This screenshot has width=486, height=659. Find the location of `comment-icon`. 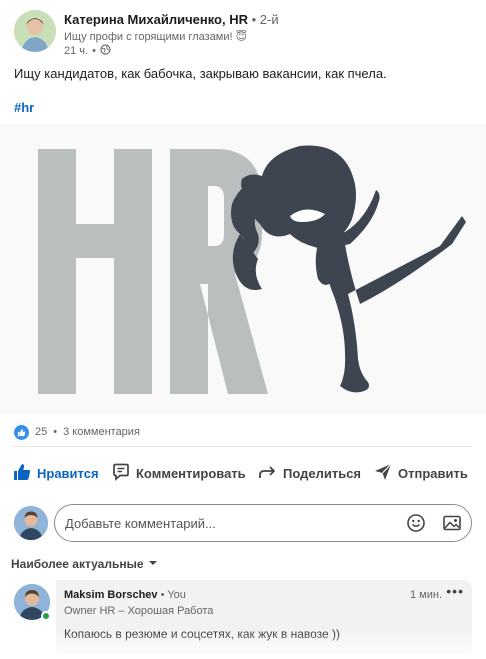

comment-icon is located at coordinates (121, 473).